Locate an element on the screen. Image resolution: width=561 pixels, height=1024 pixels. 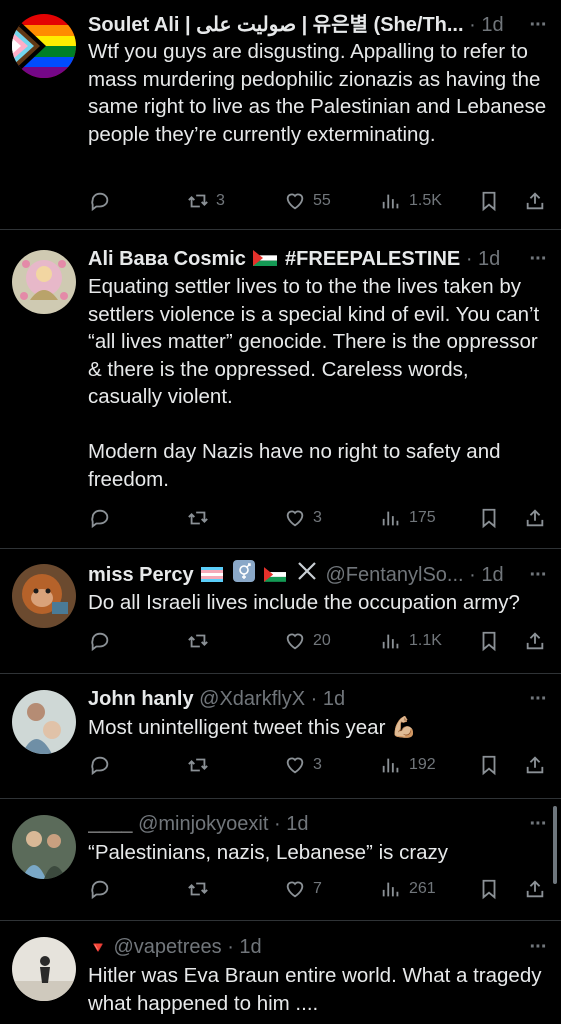
views-chart-icon is located at coordinates (390, 518).